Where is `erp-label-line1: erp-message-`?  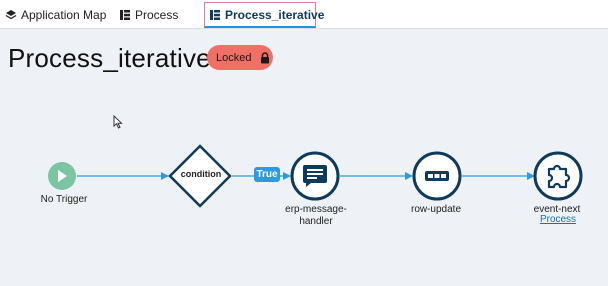 erp-label-line1: erp-message- is located at coordinates (316, 209).